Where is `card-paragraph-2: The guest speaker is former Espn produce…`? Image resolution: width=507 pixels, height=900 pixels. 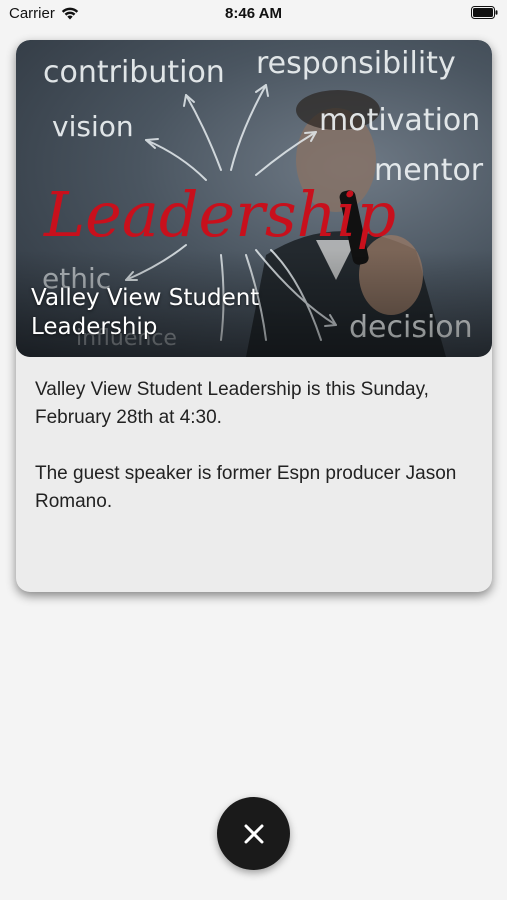
card-paragraph-2: The guest speaker is former Espn produce… is located at coordinates (246, 487).